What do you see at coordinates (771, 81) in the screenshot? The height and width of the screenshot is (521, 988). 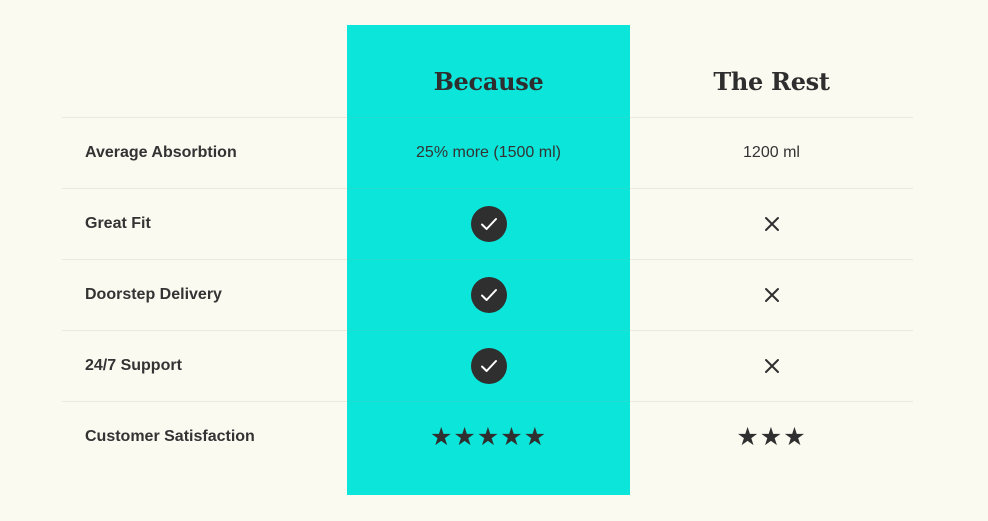 I see `column-header-rest: The Rest` at bounding box center [771, 81].